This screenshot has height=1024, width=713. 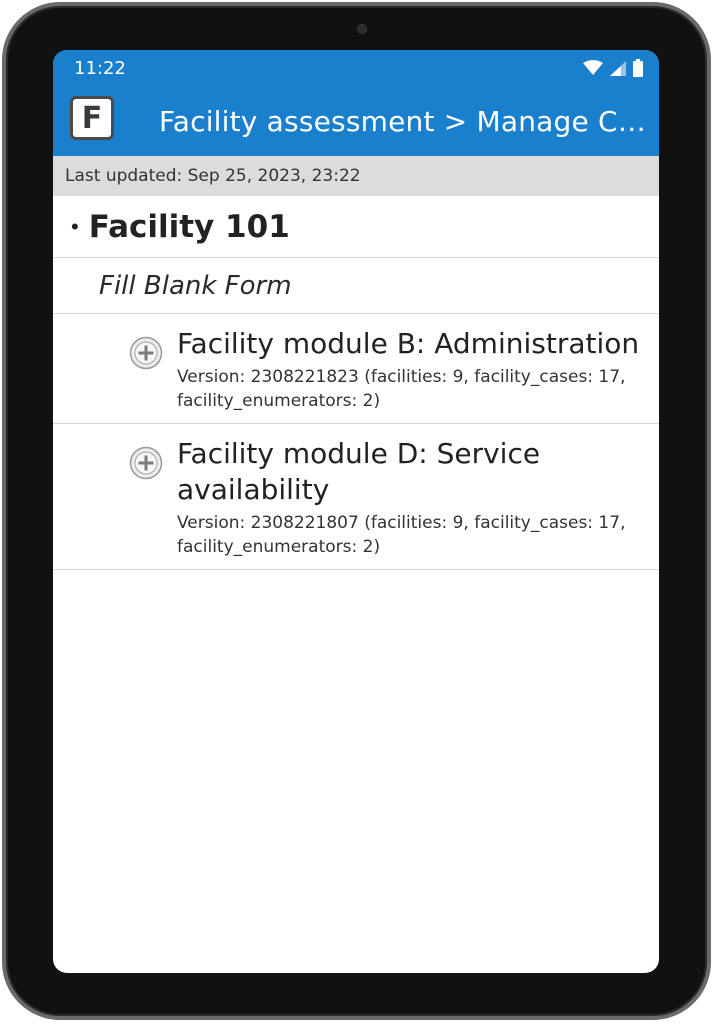 I want to click on section-header: Fill Blank Form, so click(x=356, y=286).